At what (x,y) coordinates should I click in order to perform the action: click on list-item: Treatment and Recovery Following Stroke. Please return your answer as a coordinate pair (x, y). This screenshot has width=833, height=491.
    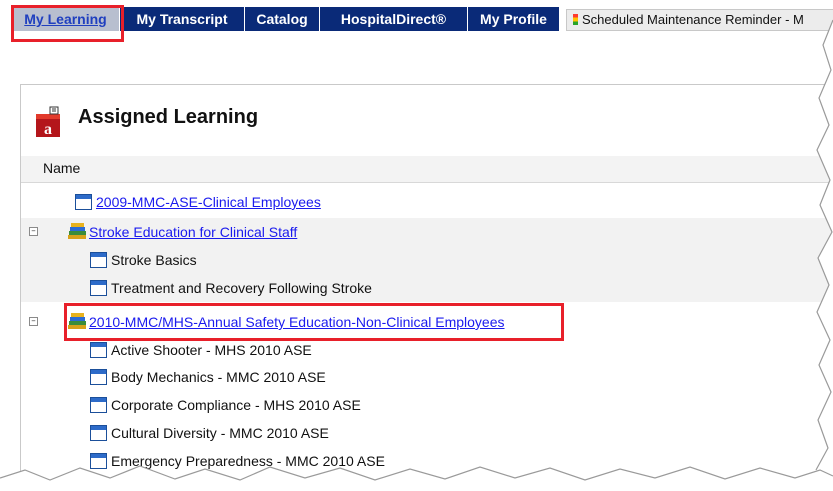
    Looking at the image, I should click on (427, 288).